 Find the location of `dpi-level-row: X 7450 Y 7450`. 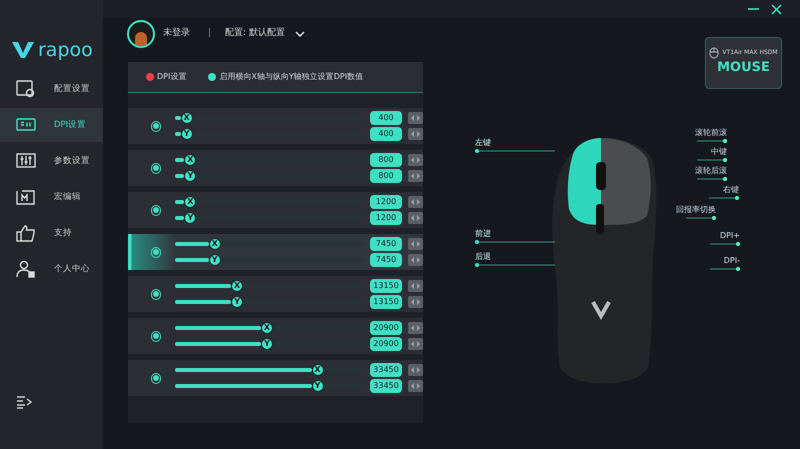

dpi-level-row: X 7450 Y 7450 is located at coordinates (275, 252).